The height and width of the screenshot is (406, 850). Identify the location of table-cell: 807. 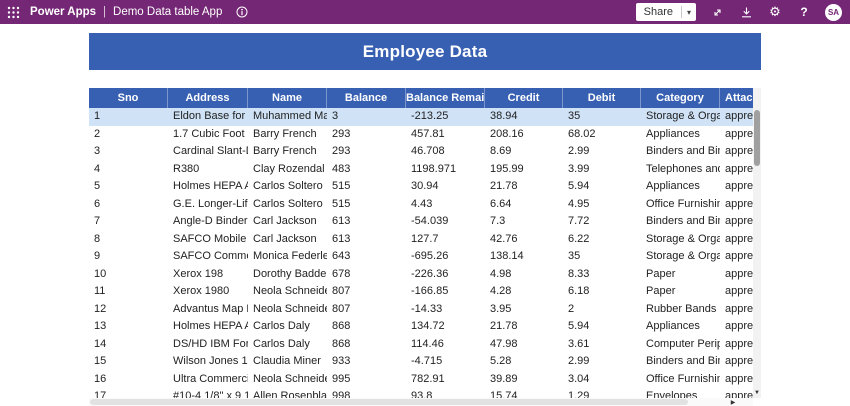
(341, 291).